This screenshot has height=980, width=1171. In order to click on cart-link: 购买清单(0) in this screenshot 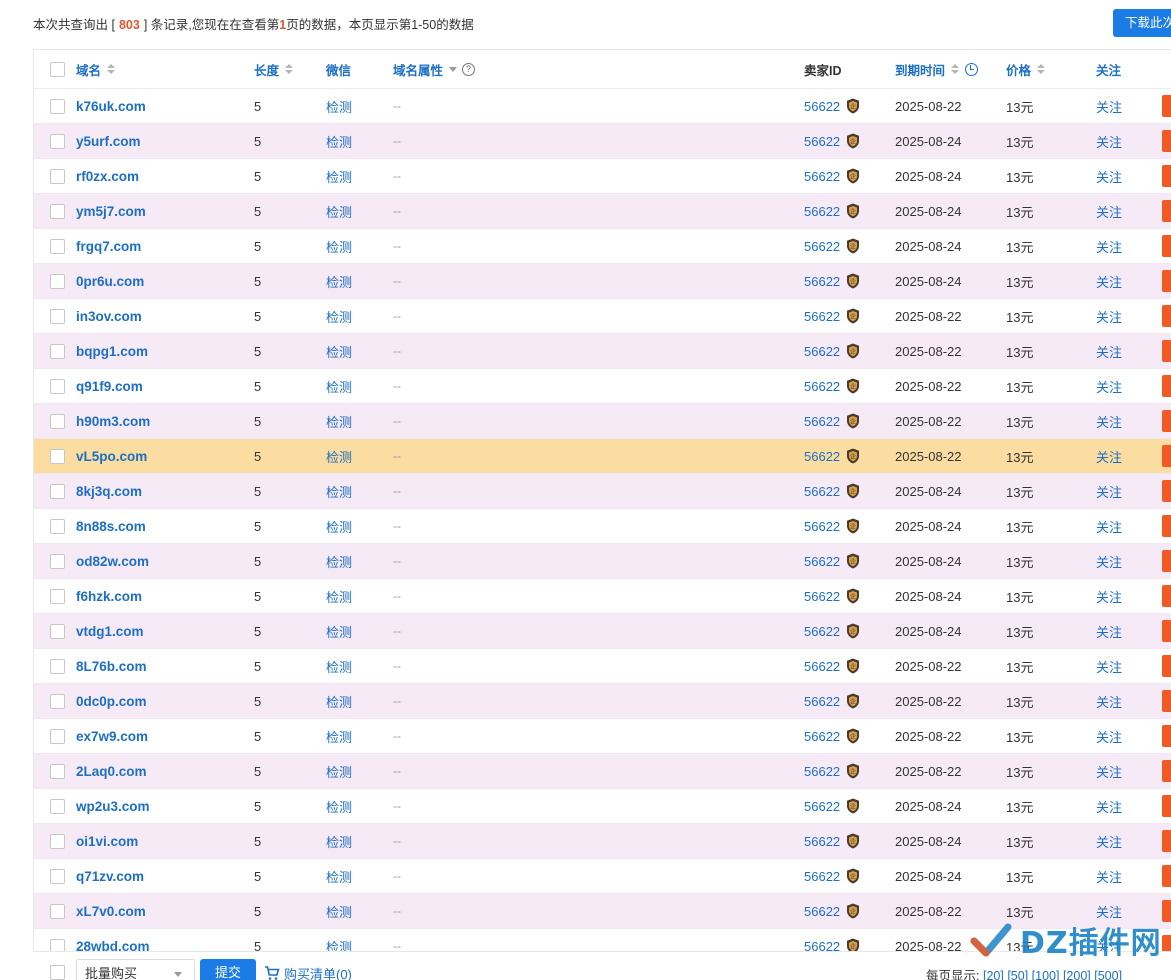, I will do `click(308, 972)`.